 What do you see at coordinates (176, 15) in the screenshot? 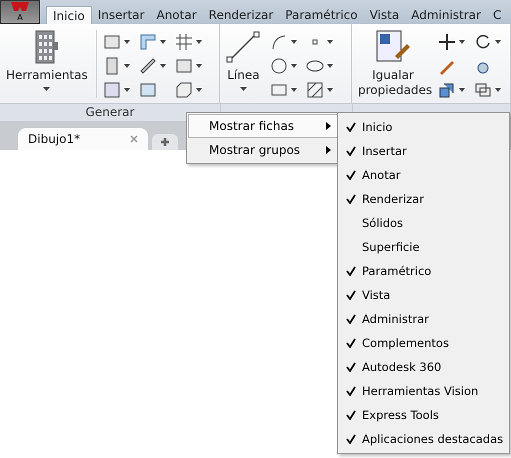
I see `ribbon-tab: Anotar` at bounding box center [176, 15].